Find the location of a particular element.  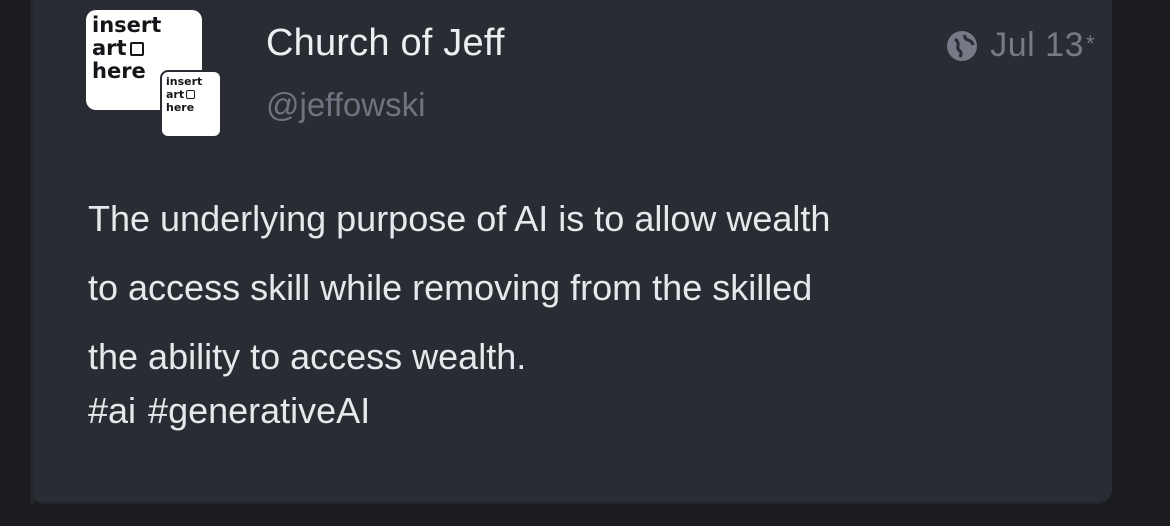

avatar-small-line-1: insert is located at coordinates (184, 81).